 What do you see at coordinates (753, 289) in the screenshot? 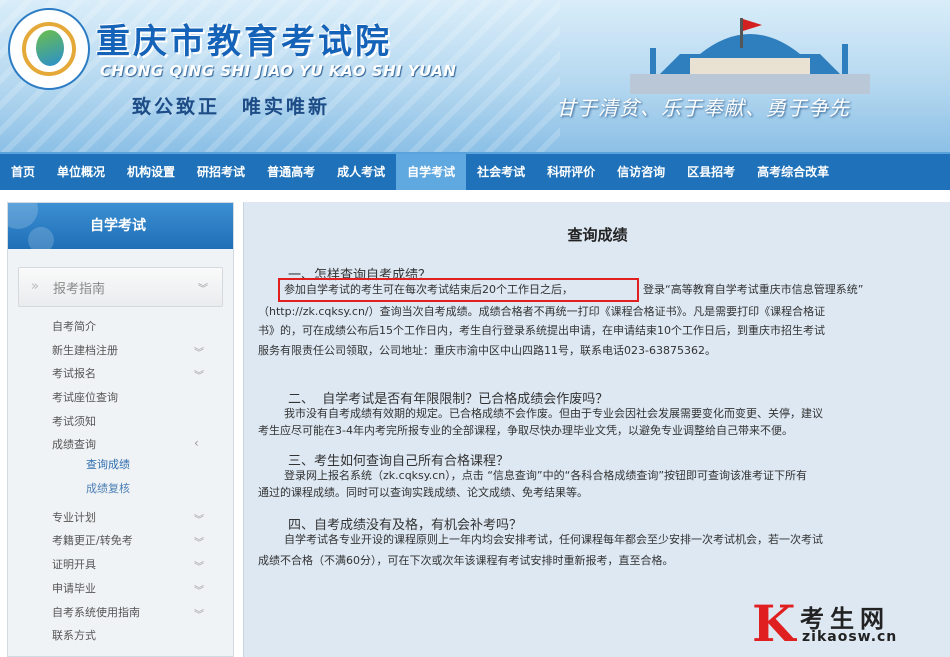
I see `answer-1-line-1: 登录“高等教育自学考试重庆市信息管理系统”` at bounding box center [753, 289].